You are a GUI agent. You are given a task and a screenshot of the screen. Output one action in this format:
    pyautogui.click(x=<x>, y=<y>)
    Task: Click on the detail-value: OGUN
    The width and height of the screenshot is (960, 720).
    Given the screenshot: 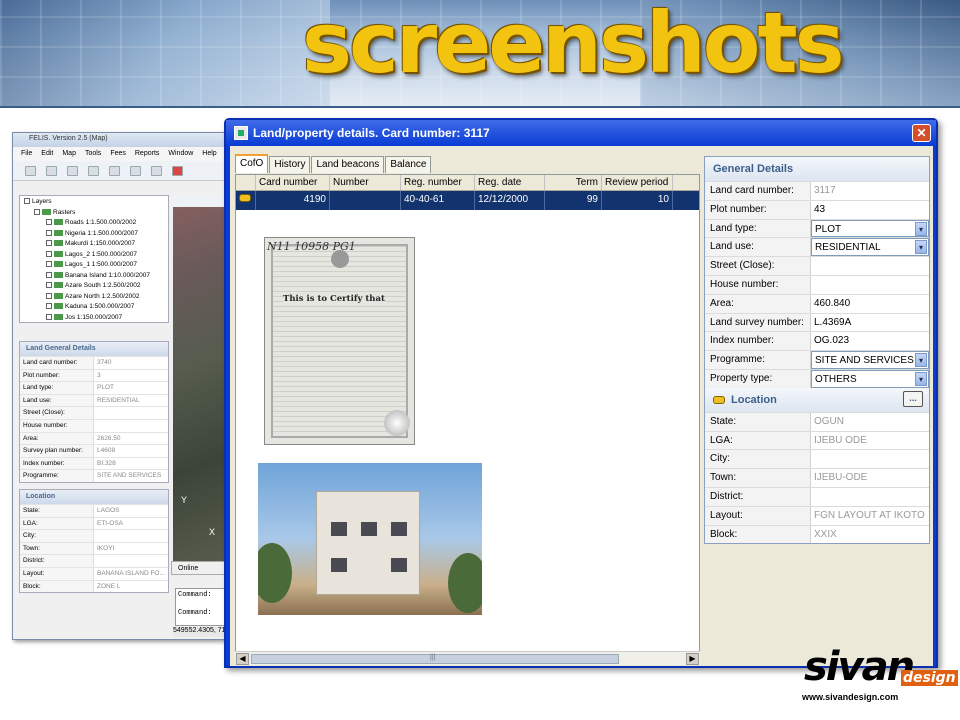 What is the action you would take?
    pyautogui.click(x=870, y=422)
    